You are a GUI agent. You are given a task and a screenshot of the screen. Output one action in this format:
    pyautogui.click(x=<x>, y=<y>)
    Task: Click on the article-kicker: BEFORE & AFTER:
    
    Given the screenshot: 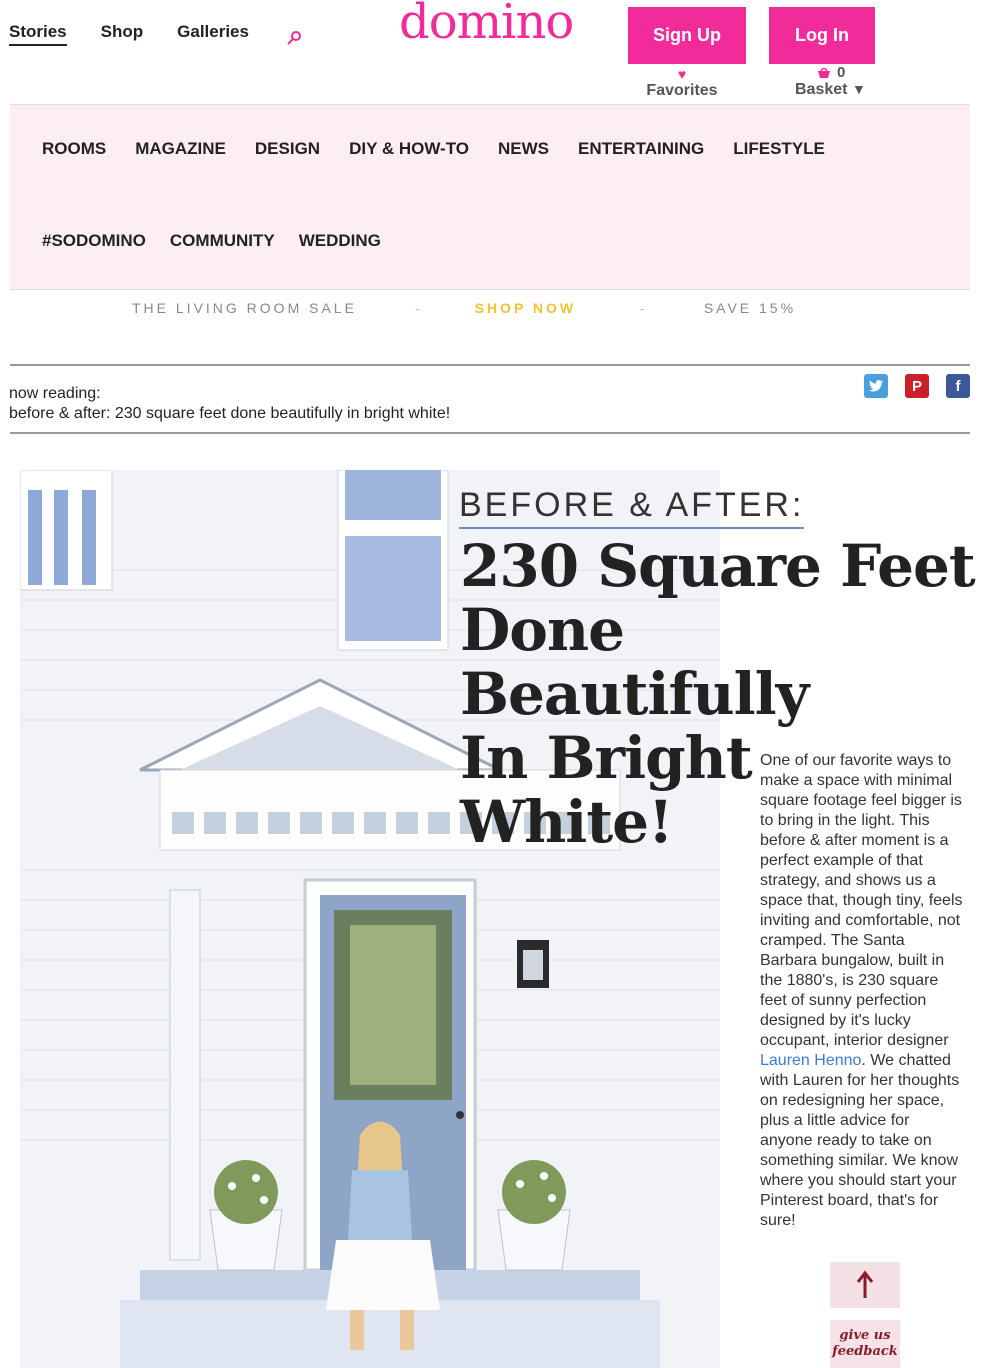 What is the action you would take?
    pyautogui.click(x=632, y=507)
    